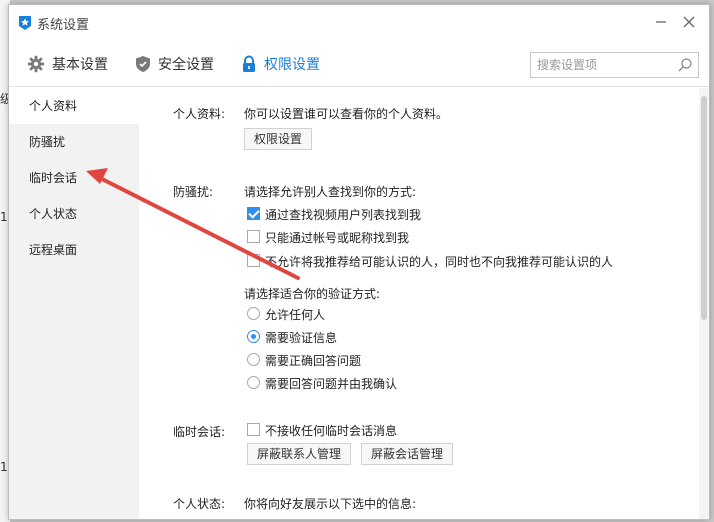 The height and width of the screenshot is (522, 714). Describe the element at coordinates (253, 260) in the screenshot. I see `checkbox-no-recommend` at that location.